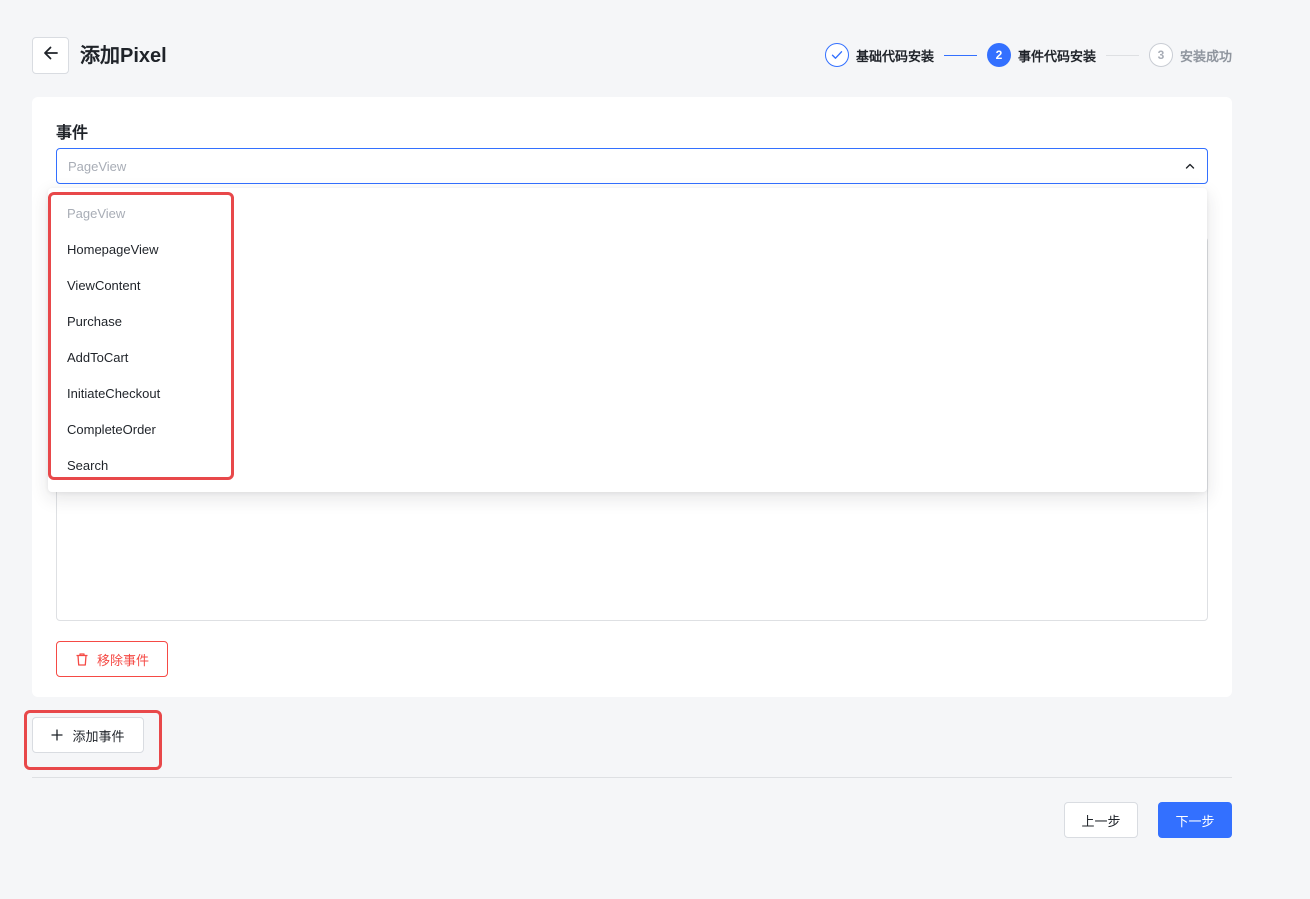 This screenshot has width=1310, height=899. I want to click on dropdown-option-purchase: Purchase, so click(627, 322).